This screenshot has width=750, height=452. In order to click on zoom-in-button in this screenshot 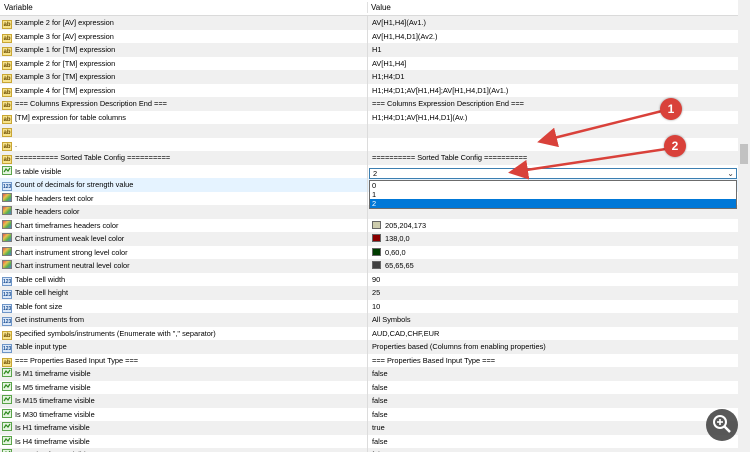, I will do `click(722, 425)`.